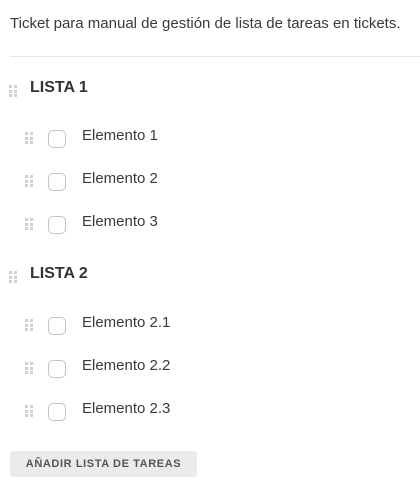 Image resolution: width=420 pixels, height=482 pixels. Describe the element at coordinates (210, 274) in the screenshot. I see `checklist-header: LISTA 2` at that location.